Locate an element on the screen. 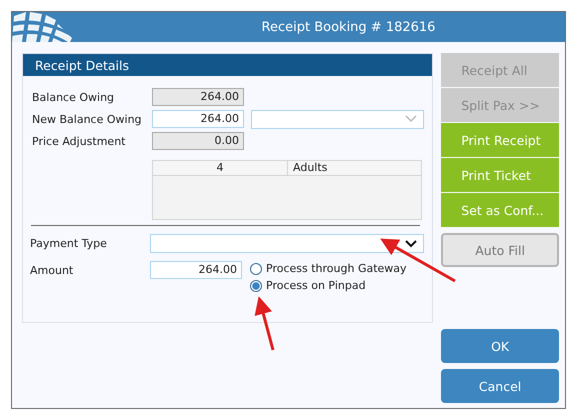  table-cell-text: Adults is located at coordinates (310, 168).